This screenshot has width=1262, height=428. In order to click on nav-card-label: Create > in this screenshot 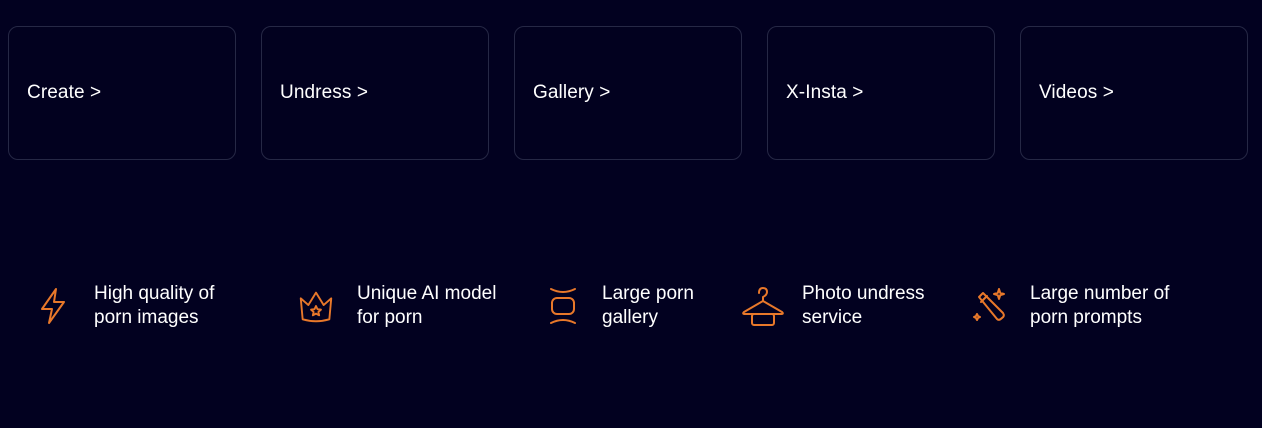, I will do `click(64, 92)`.